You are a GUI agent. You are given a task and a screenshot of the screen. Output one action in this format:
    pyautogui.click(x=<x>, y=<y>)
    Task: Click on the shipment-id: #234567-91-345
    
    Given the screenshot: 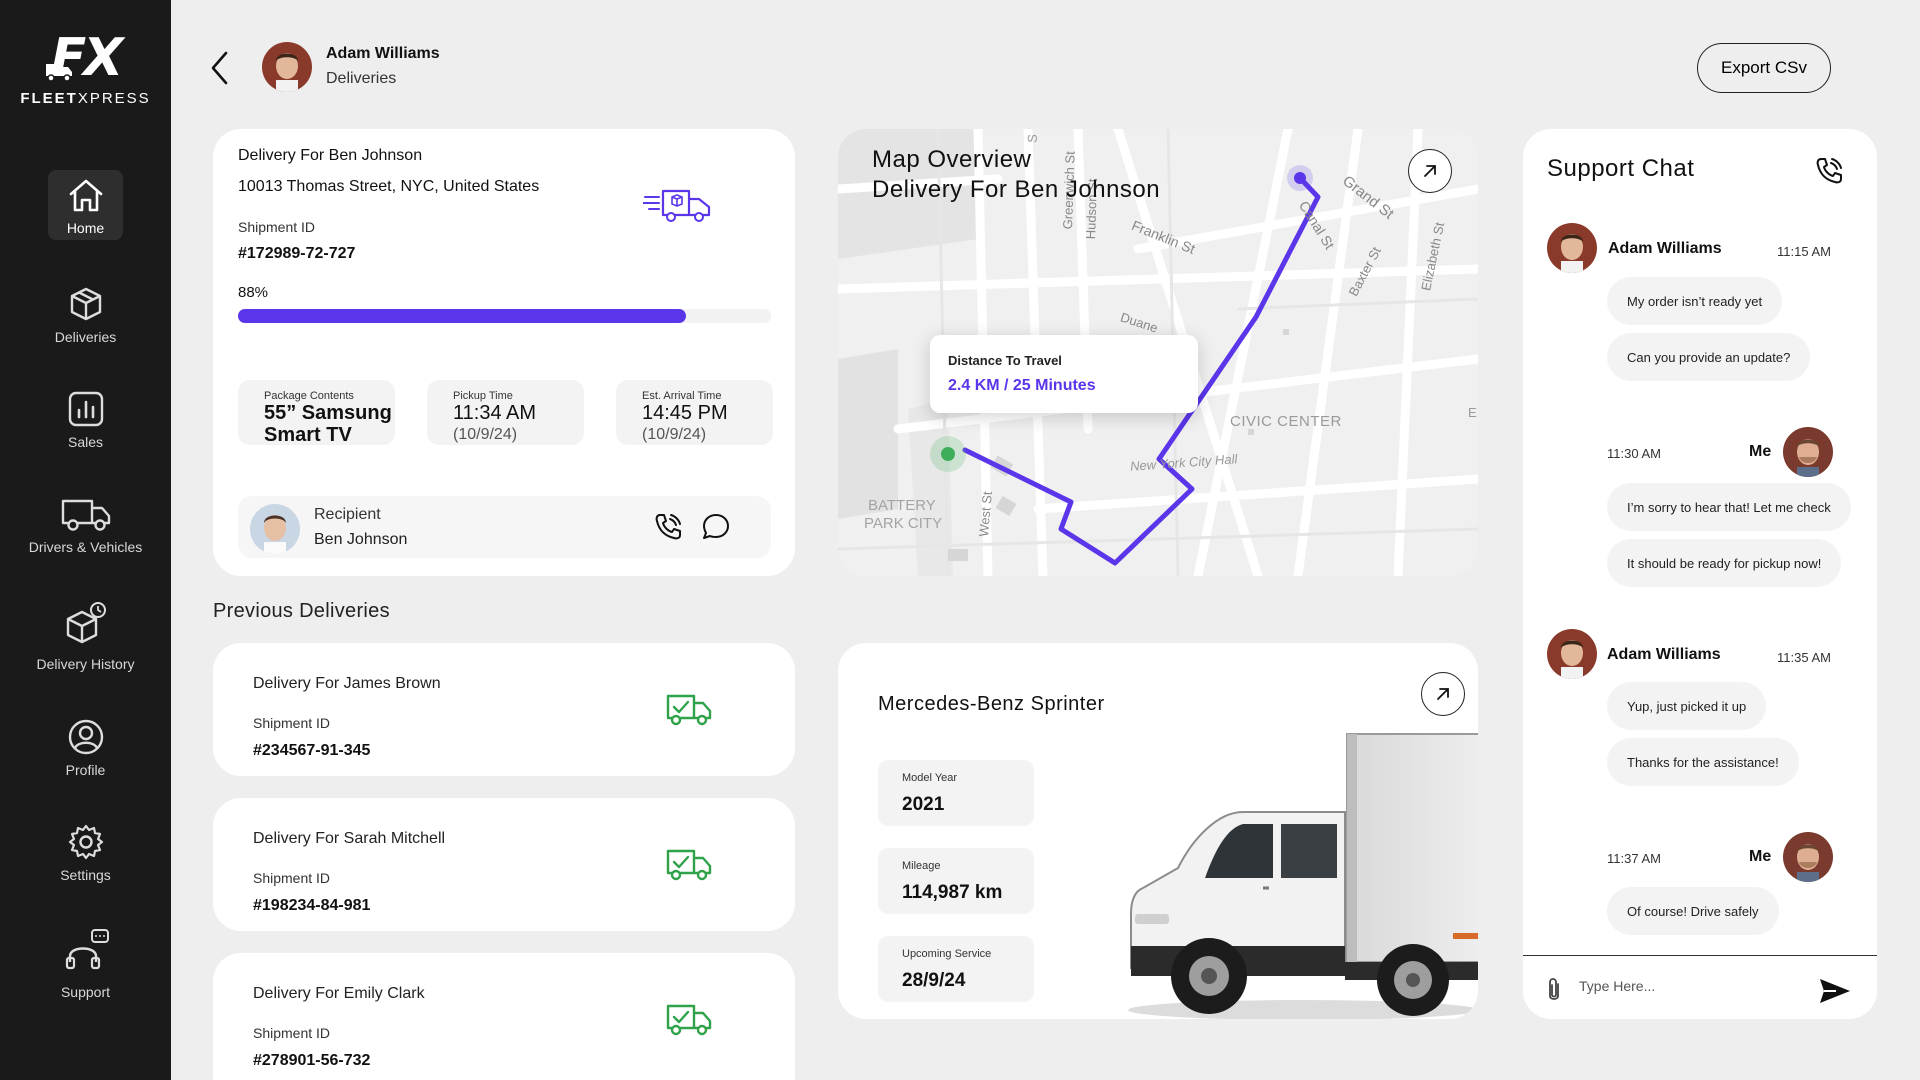 What is the action you would take?
    pyautogui.click(x=312, y=750)
    